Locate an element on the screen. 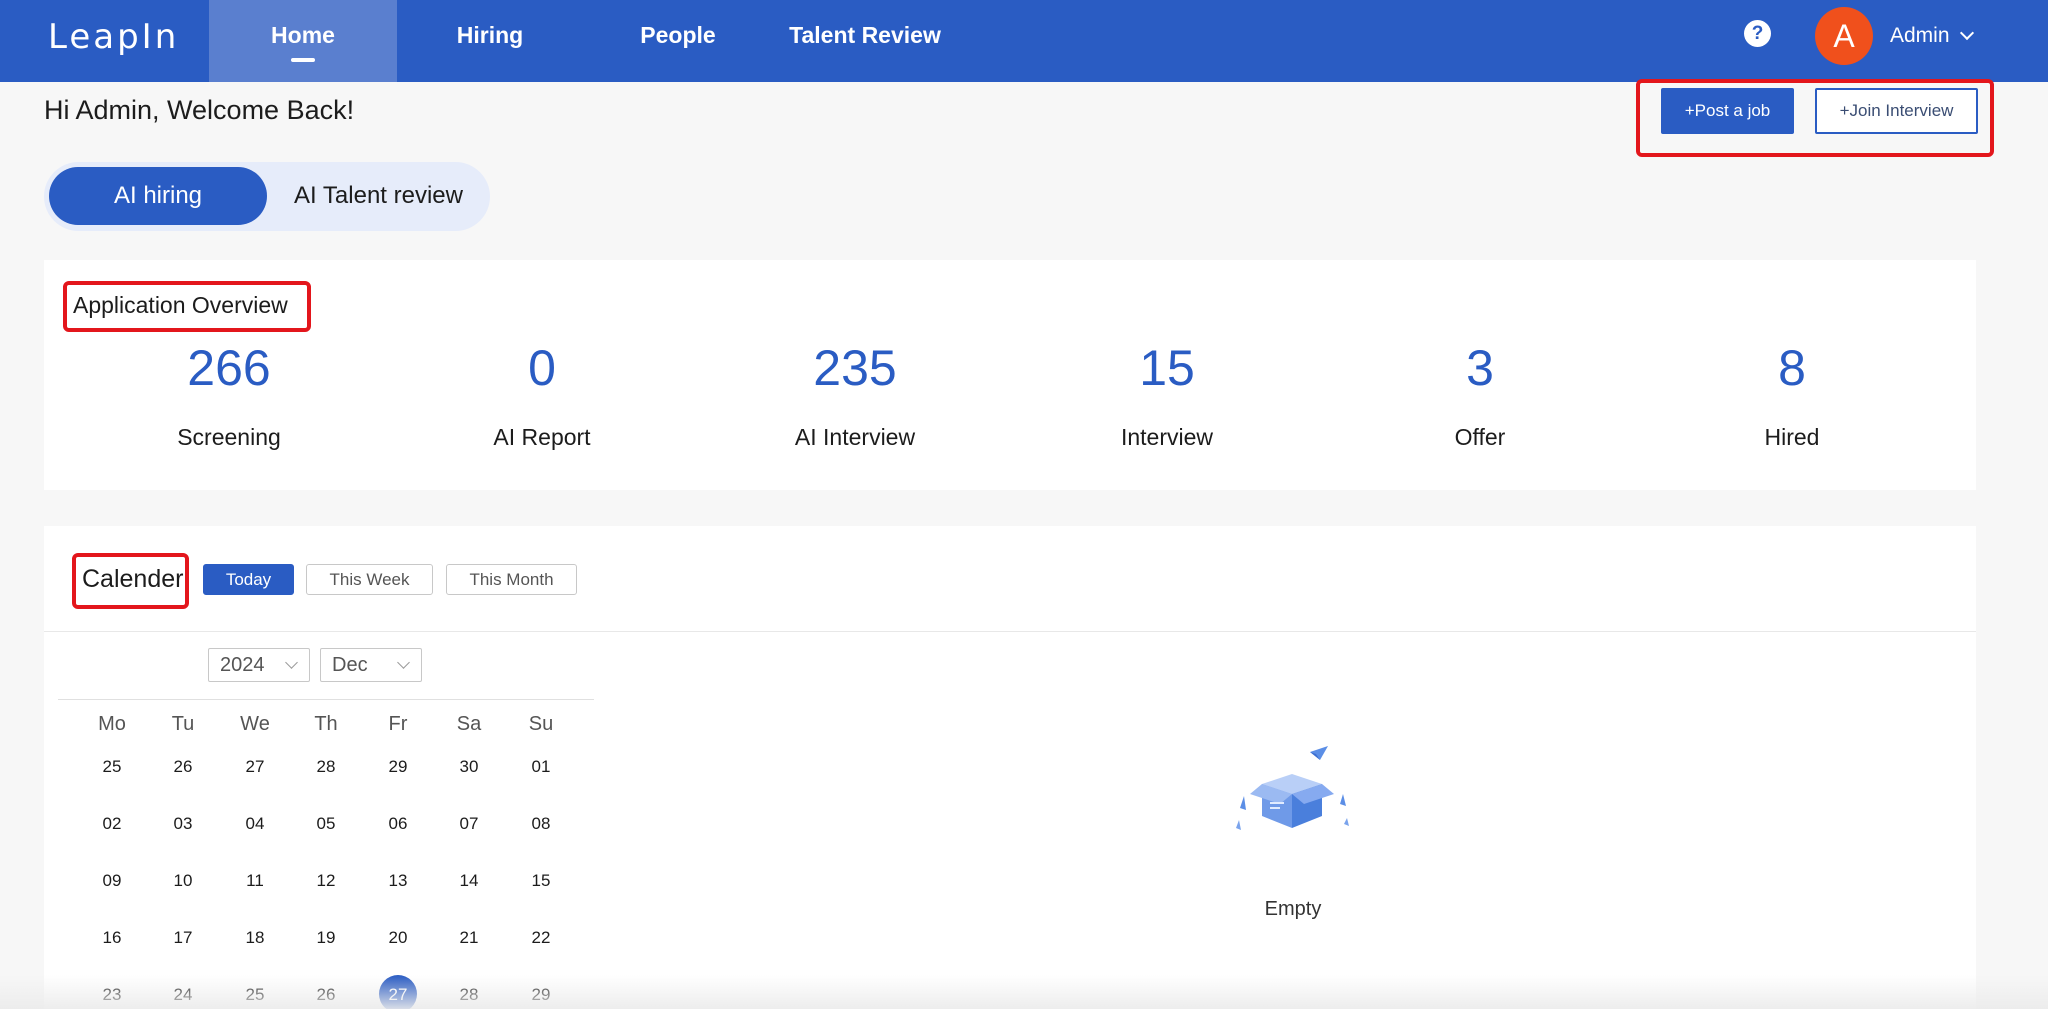  stat-interview: 15 Interview is located at coordinates (1167, 395).